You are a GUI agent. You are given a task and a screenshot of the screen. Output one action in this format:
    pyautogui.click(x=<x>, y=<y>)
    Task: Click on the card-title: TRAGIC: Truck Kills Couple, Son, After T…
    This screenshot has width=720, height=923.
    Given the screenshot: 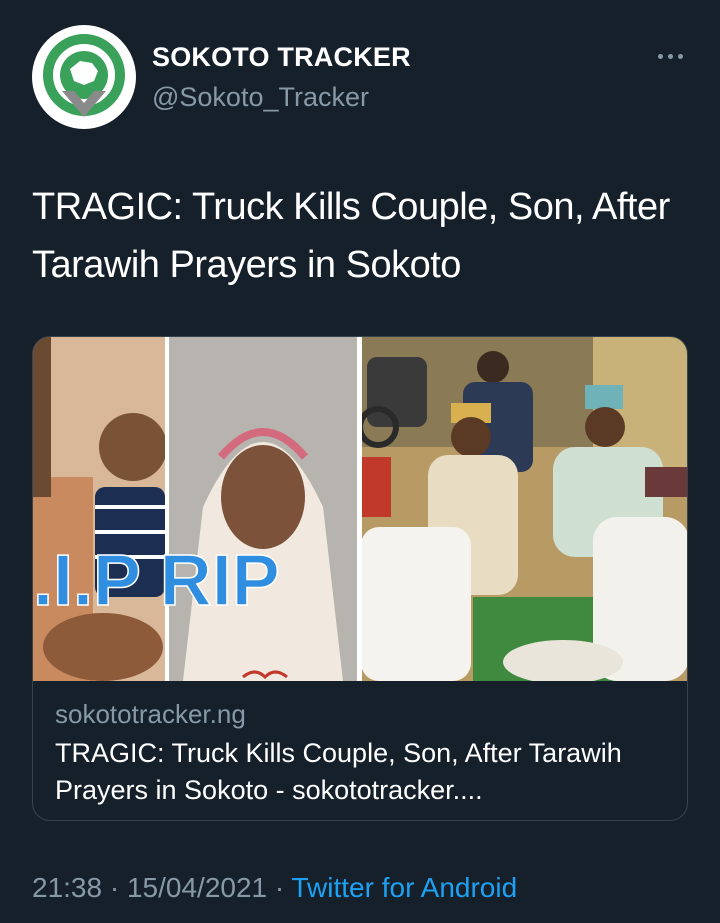 What is the action you would take?
    pyautogui.click(x=338, y=771)
    